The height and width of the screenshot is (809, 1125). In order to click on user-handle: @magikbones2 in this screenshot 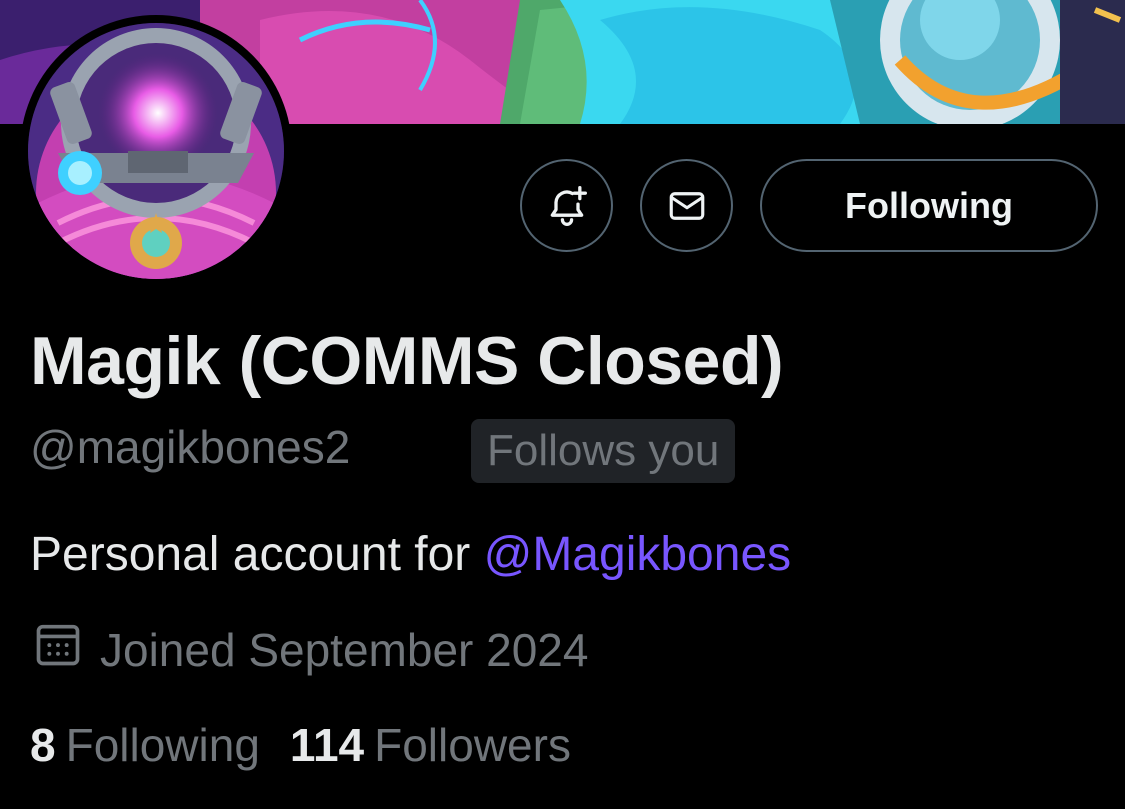, I will do `click(190, 447)`.